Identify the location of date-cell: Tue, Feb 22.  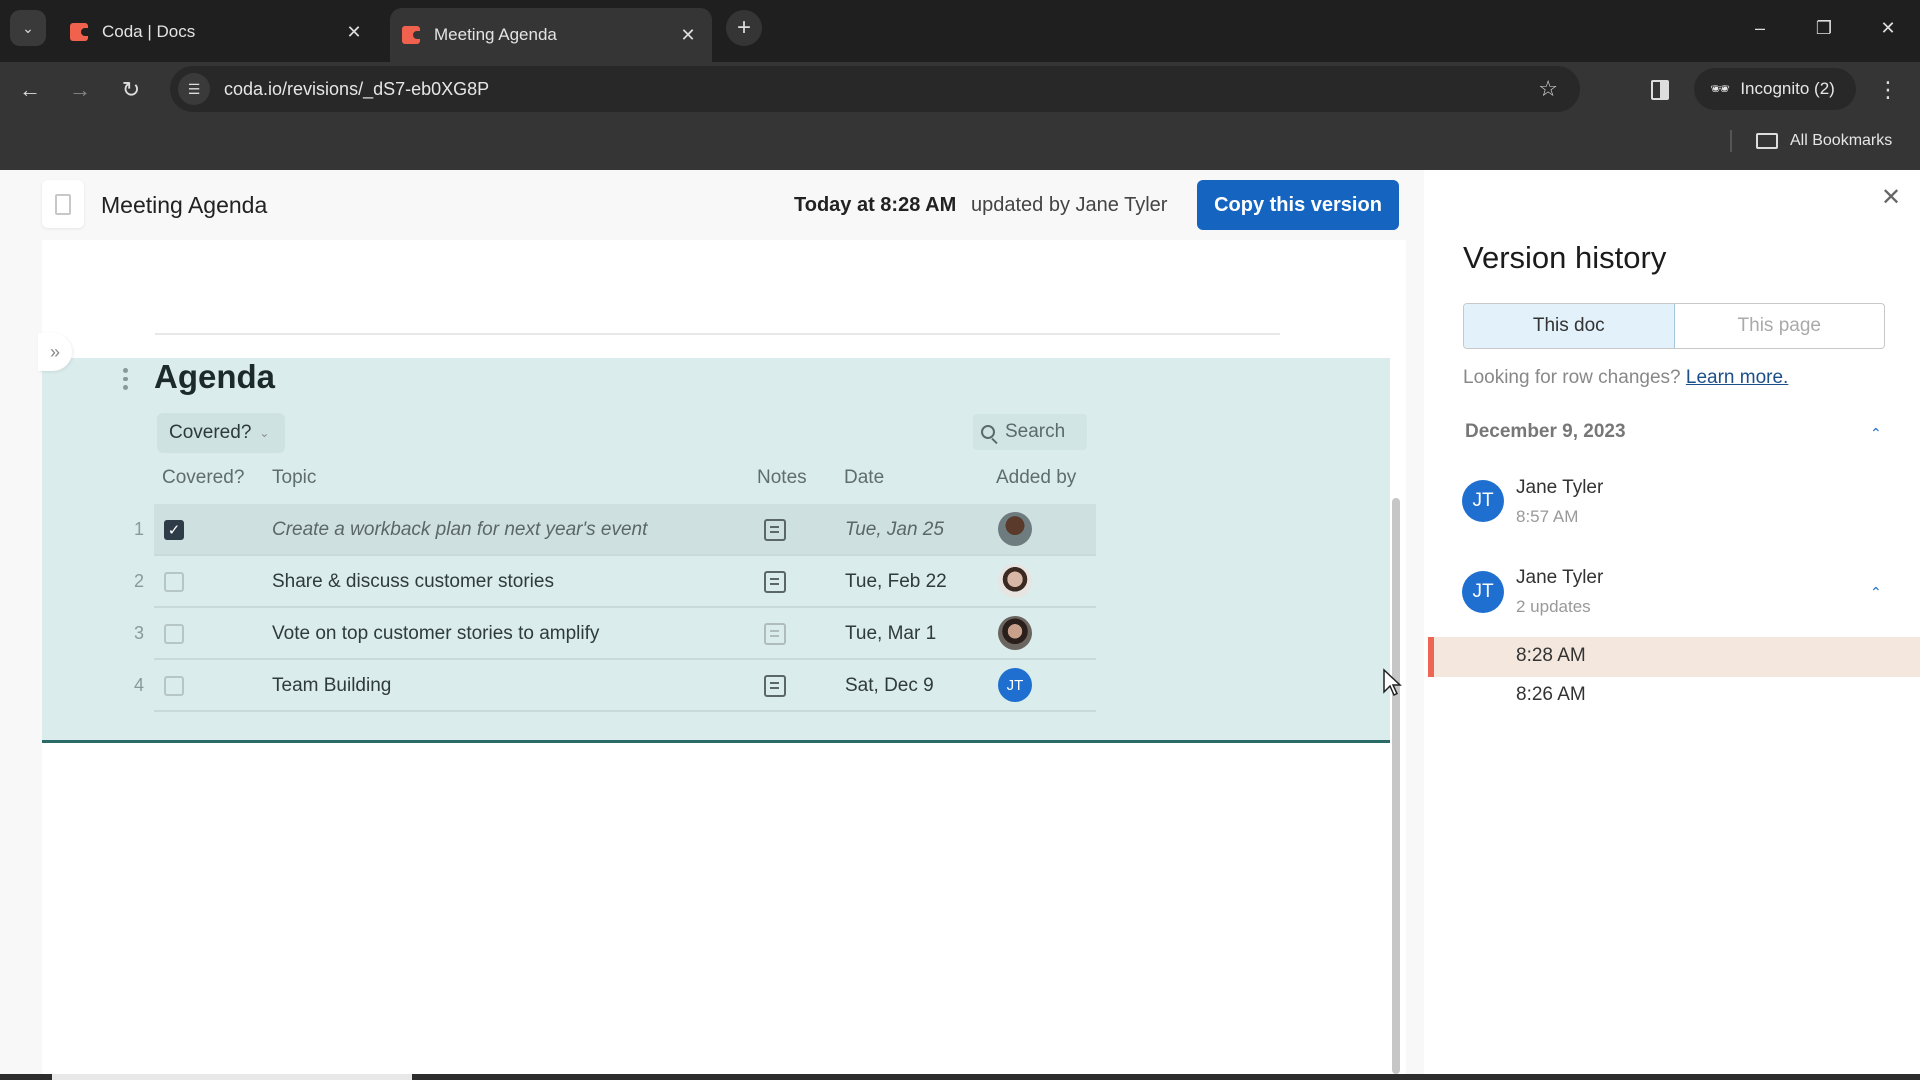
(896, 582).